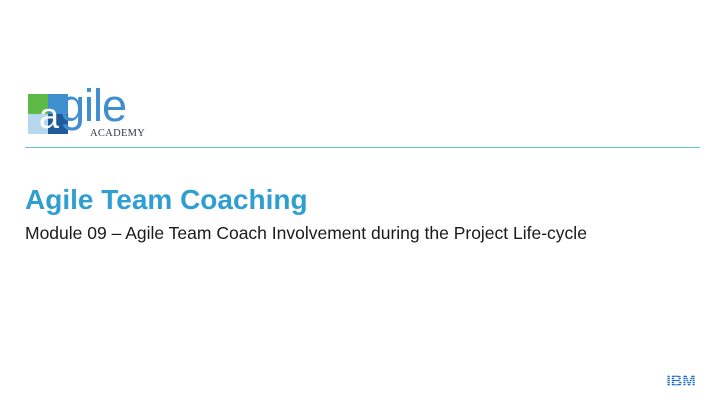  I want to click on svg-text: IBM, so click(680, 380).